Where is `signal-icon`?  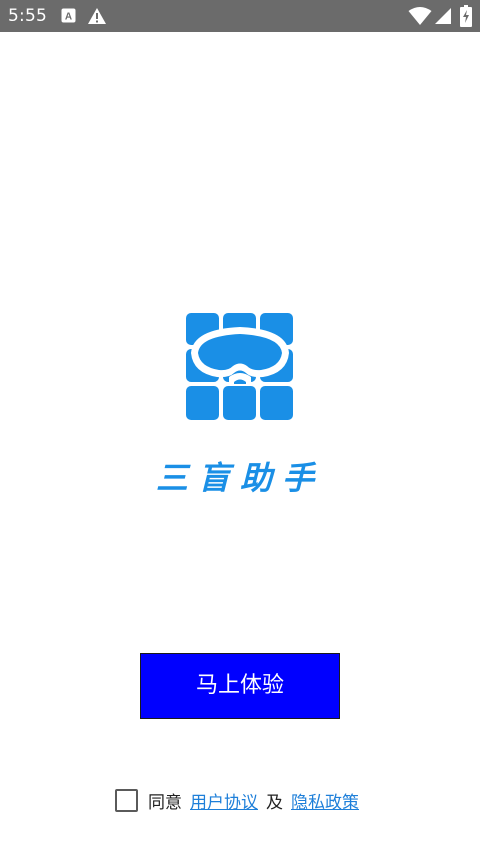 signal-icon is located at coordinates (443, 18).